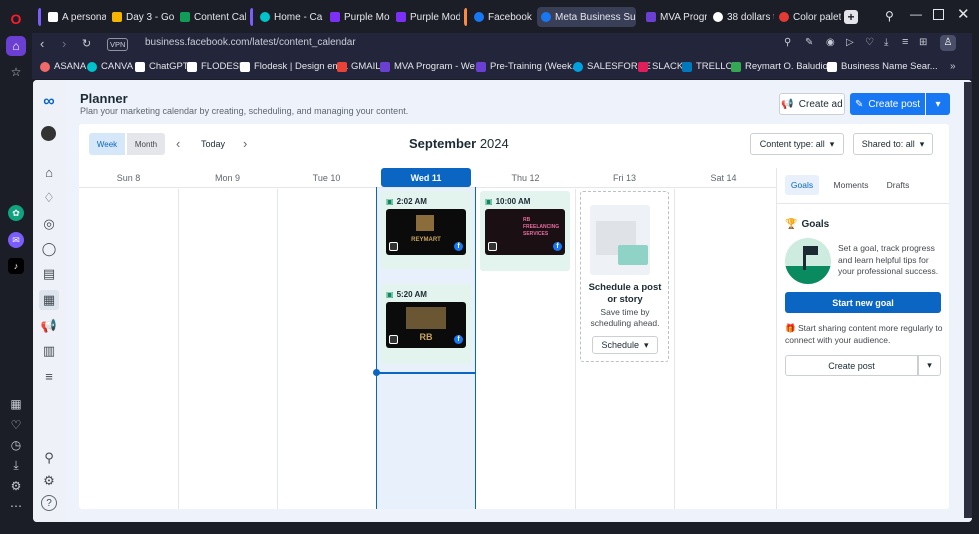 The image size is (979, 534). Describe the element at coordinates (110, 66) in the screenshot. I see `bookmark-canva: CANVA` at that location.